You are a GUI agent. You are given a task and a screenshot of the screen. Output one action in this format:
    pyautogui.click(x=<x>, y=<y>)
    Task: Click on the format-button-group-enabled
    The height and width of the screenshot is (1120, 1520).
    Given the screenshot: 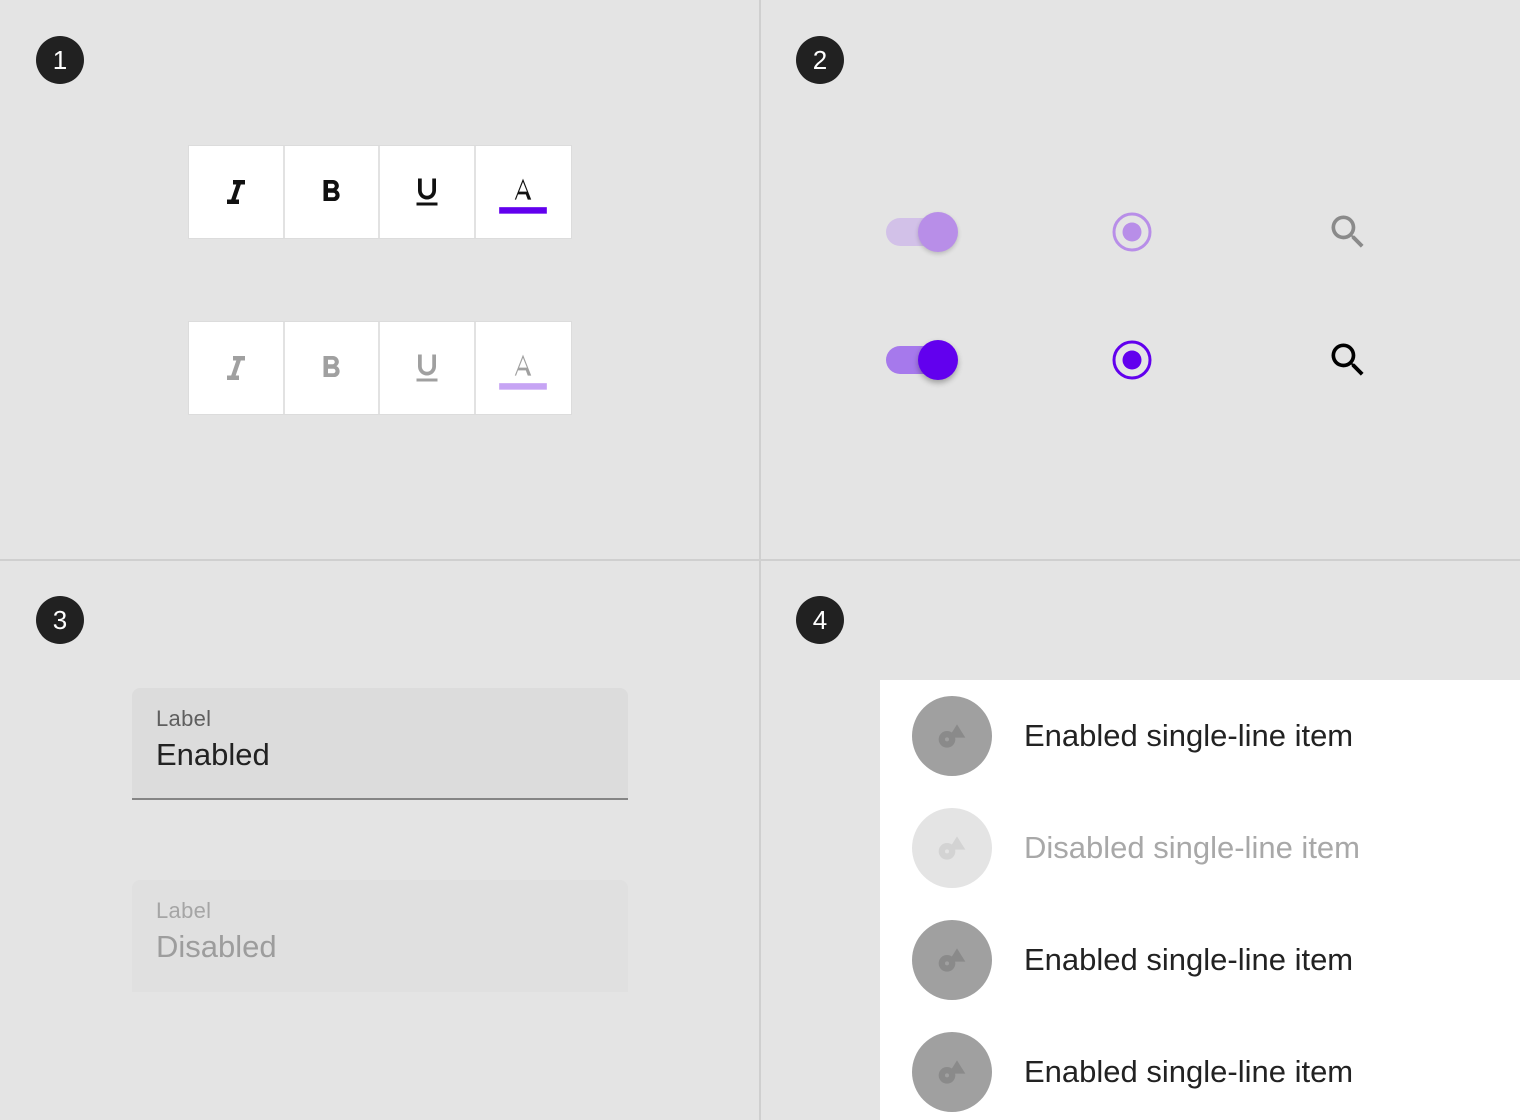 What is the action you would take?
    pyautogui.click(x=380, y=192)
    